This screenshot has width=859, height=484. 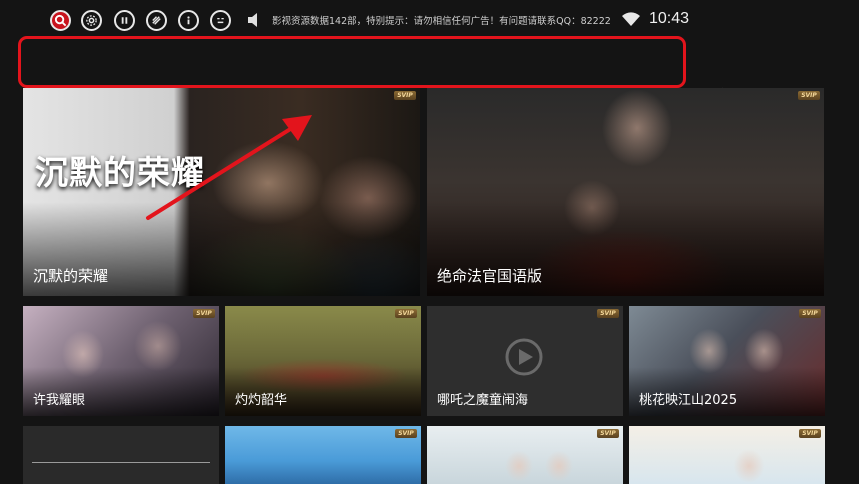 What do you see at coordinates (483, 400) in the screenshot?
I see `card-title: 哪吒之魔童闹海` at bounding box center [483, 400].